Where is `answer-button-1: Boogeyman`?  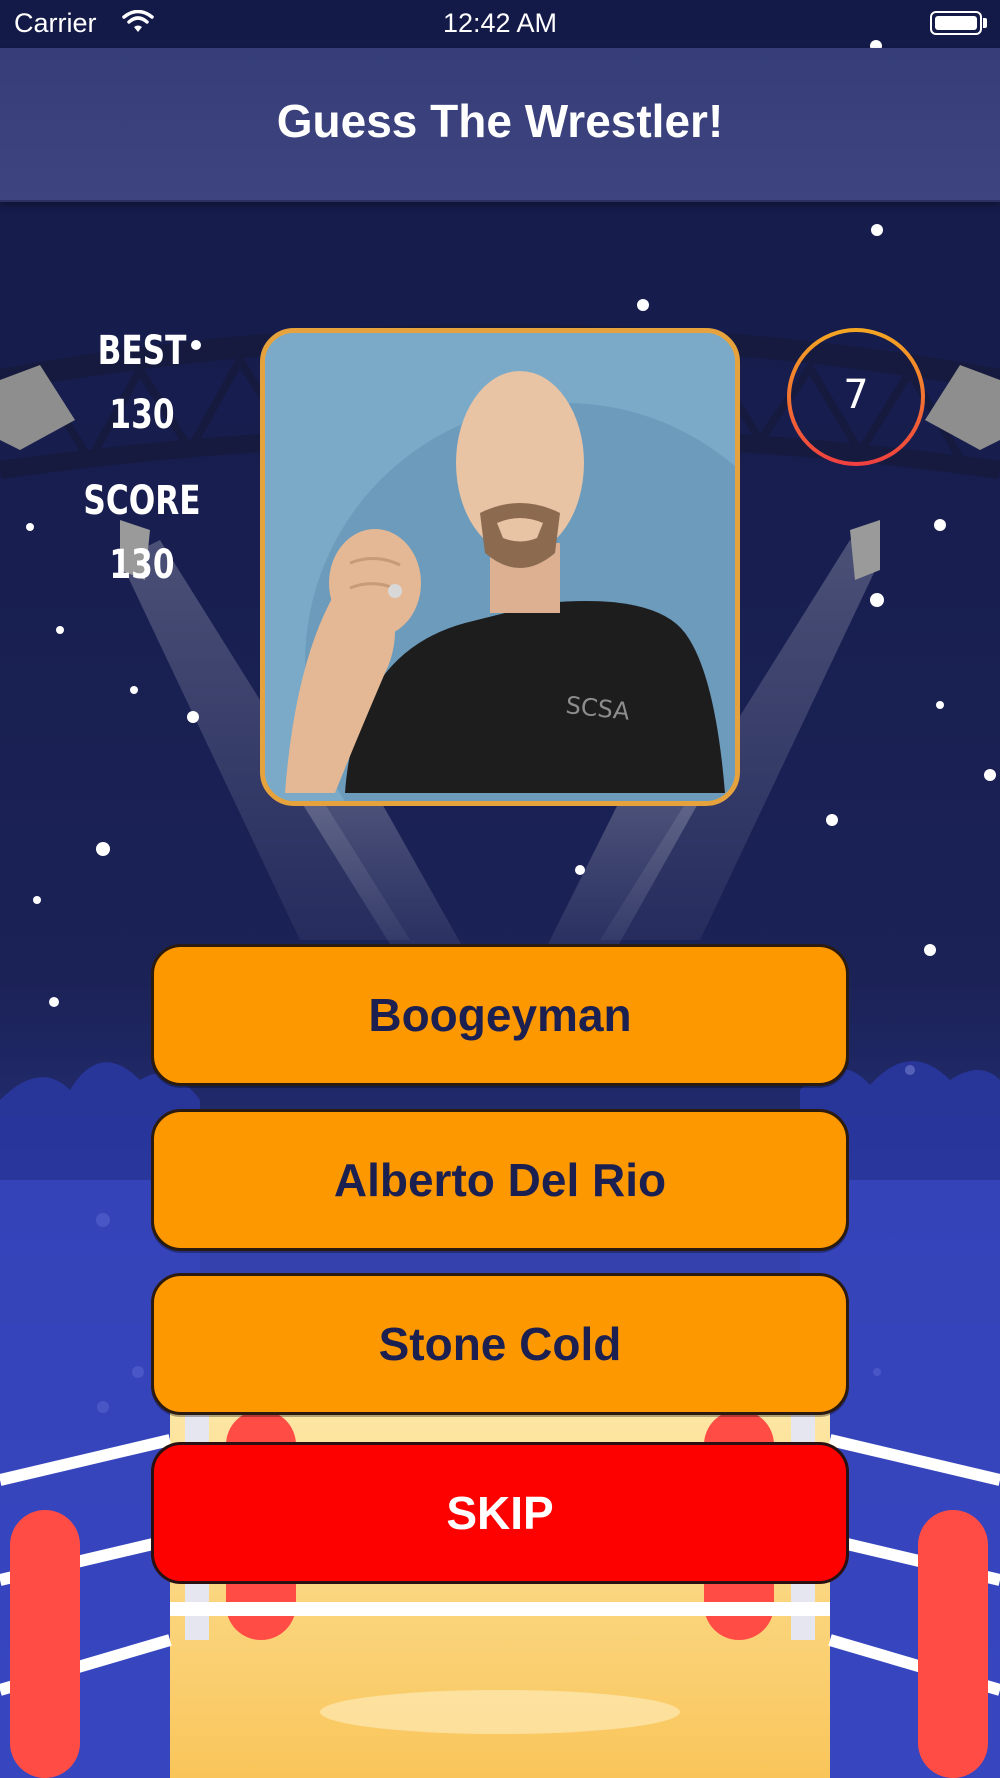 answer-button-1: Boogeyman is located at coordinates (500, 1015).